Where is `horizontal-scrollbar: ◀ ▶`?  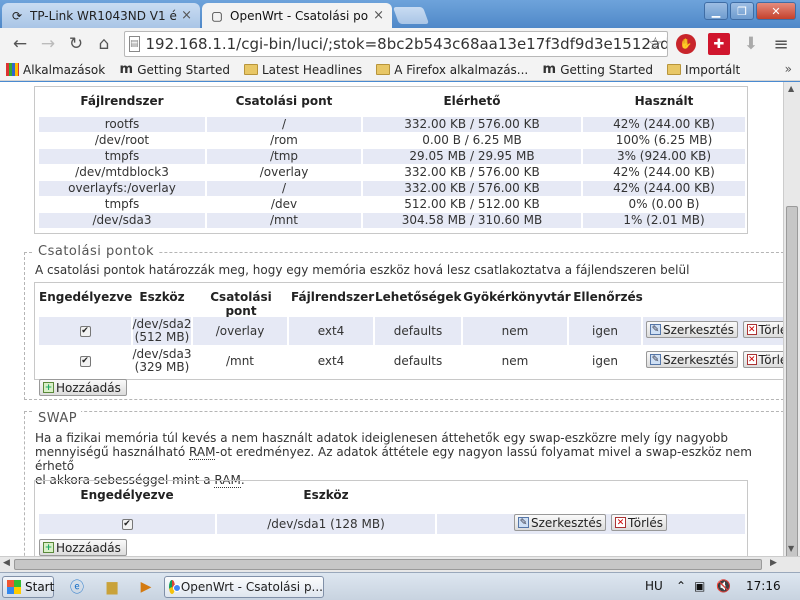 horizontal-scrollbar: ◀ ▶ is located at coordinates (400, 564).